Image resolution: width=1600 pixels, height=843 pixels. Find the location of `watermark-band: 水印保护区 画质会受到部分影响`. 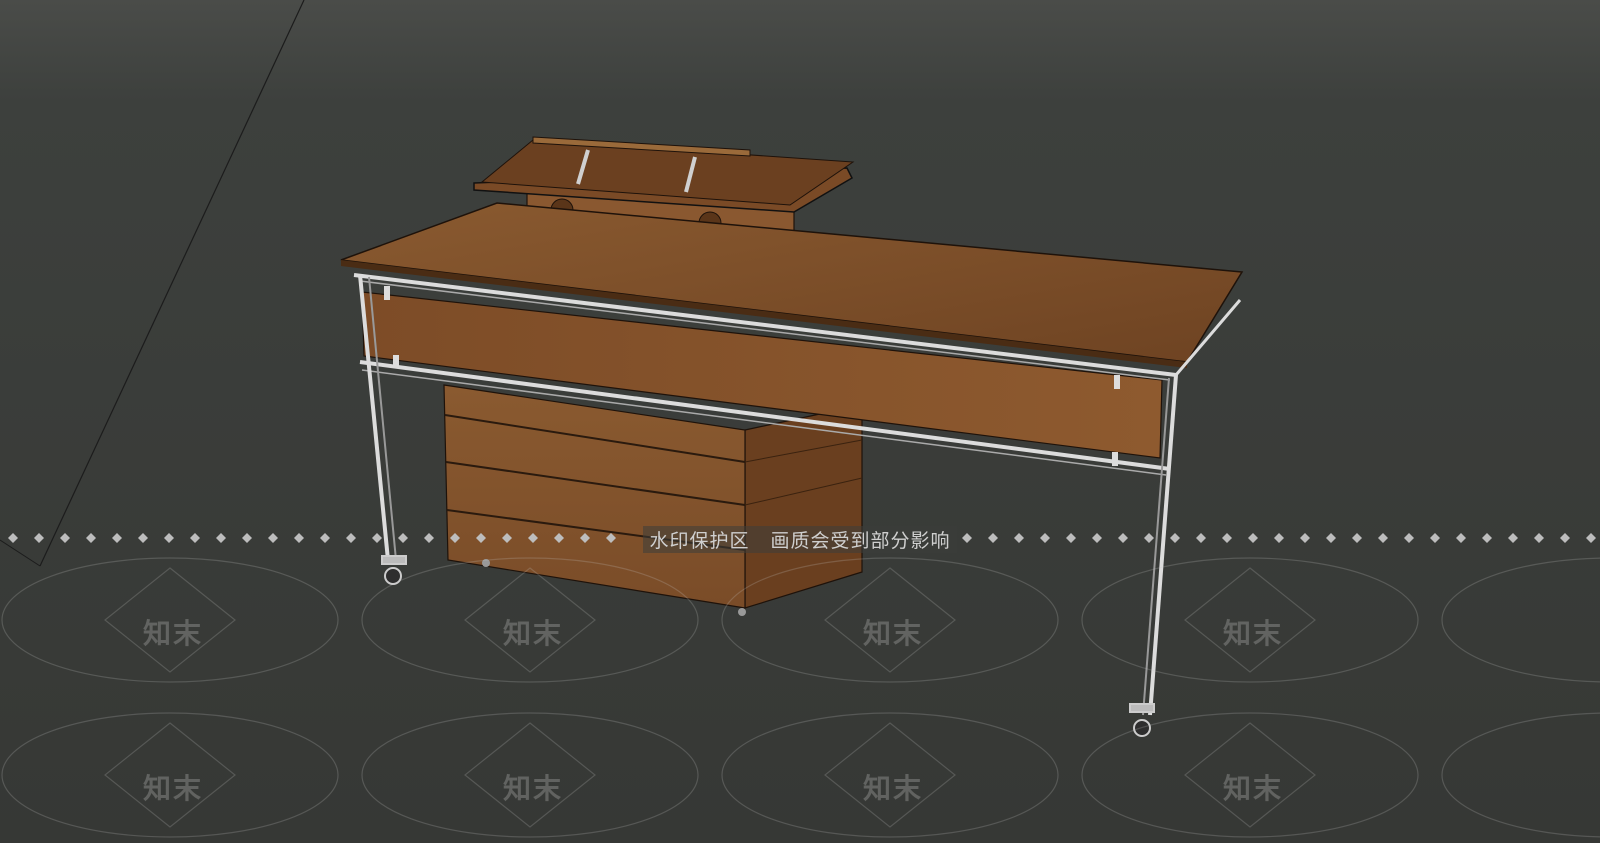

watermark-band: 水印保护区 画质会受到部分影响 is located at coordinates (800, 539).